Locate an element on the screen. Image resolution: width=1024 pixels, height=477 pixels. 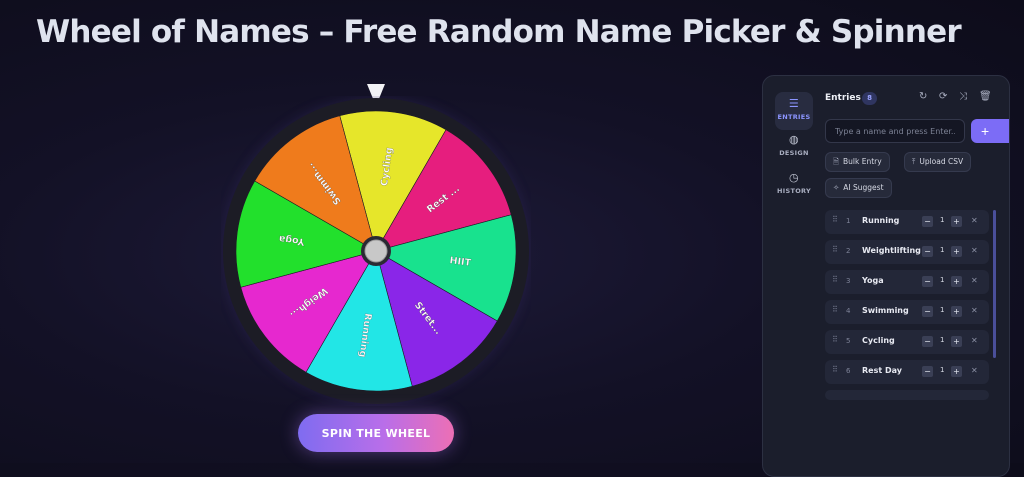
list-item is located at coordinates (907, 395).